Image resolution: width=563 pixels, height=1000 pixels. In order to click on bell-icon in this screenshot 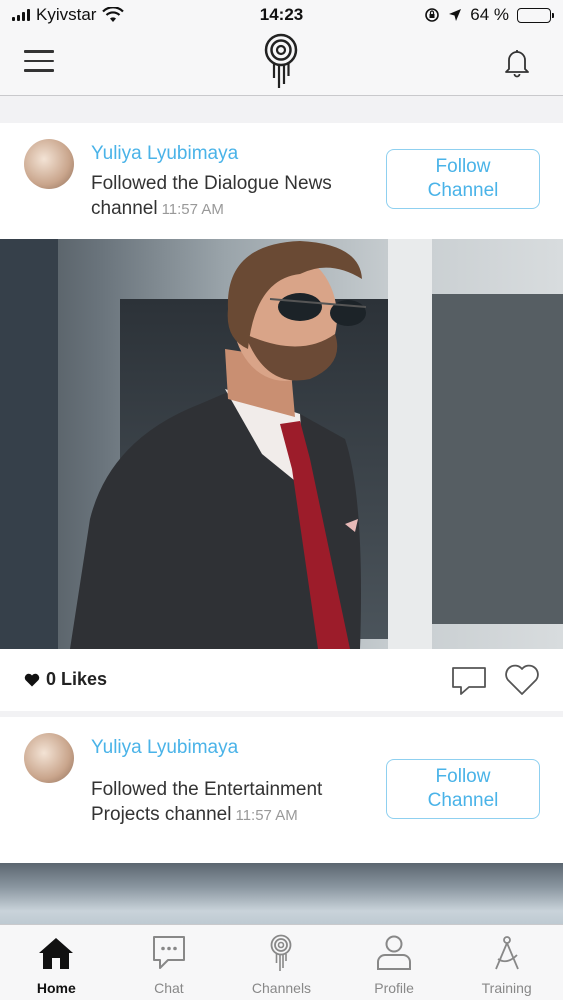, I will do `click(517, 62)`.